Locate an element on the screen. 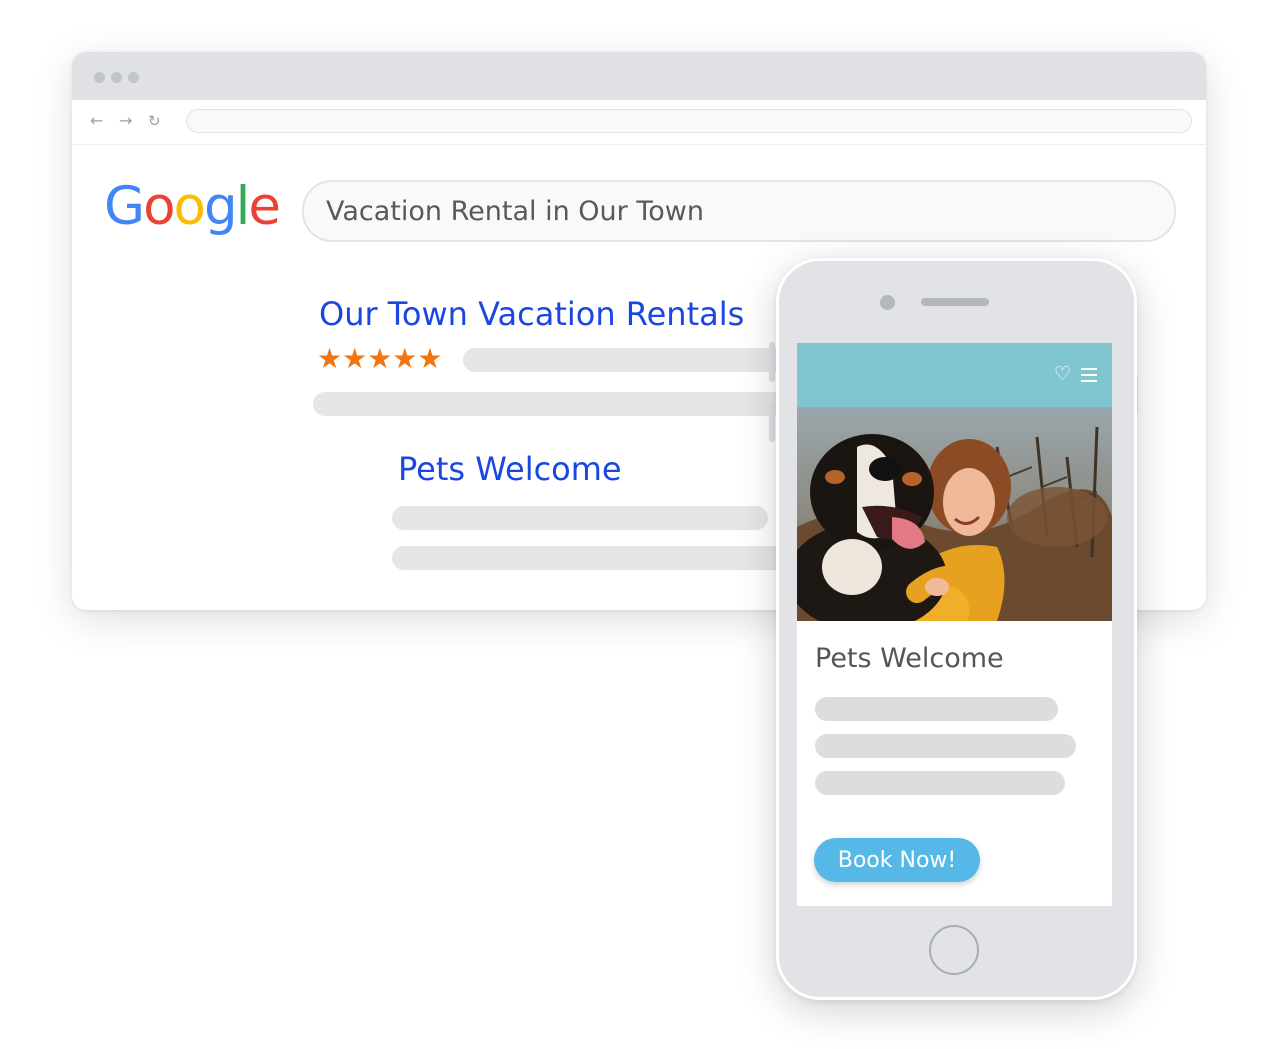  logo-letter: l is located at coordinates (243, 206).